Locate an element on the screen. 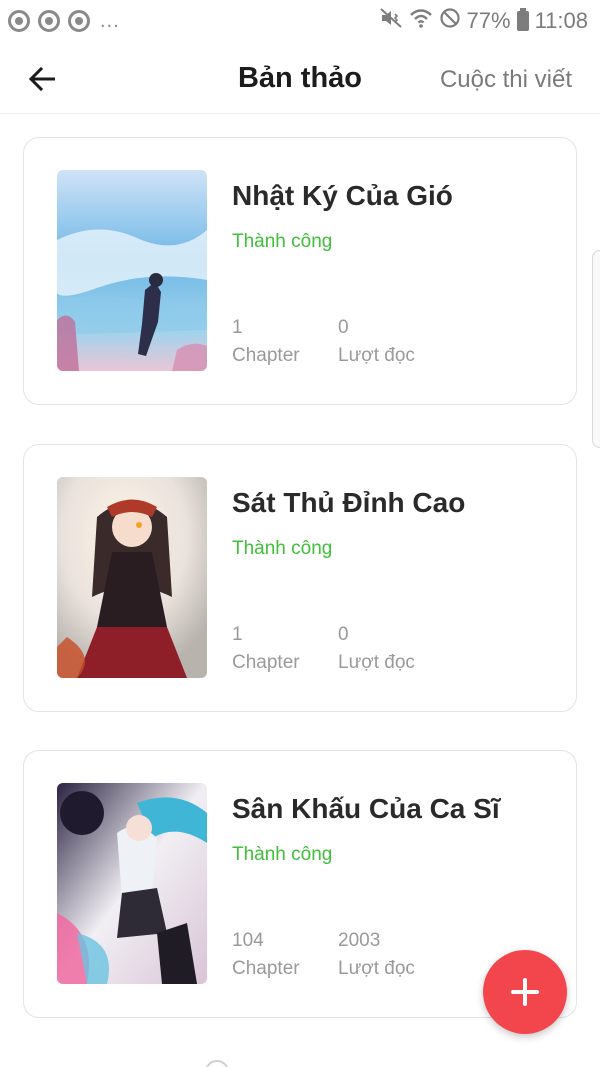 The image size is (600, 1067). edge-panel-handle is located at coordinates (596, 349).